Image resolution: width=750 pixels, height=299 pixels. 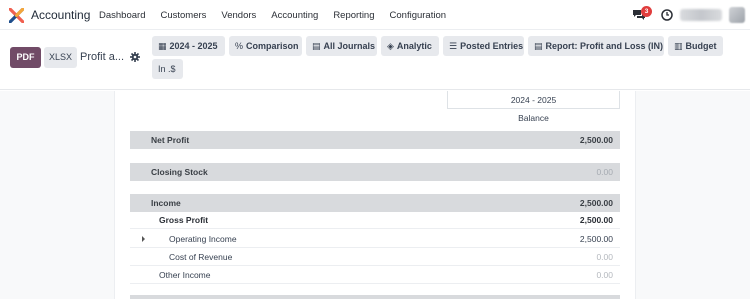 I want to click on next-section-row, so click(x=375, y=297).